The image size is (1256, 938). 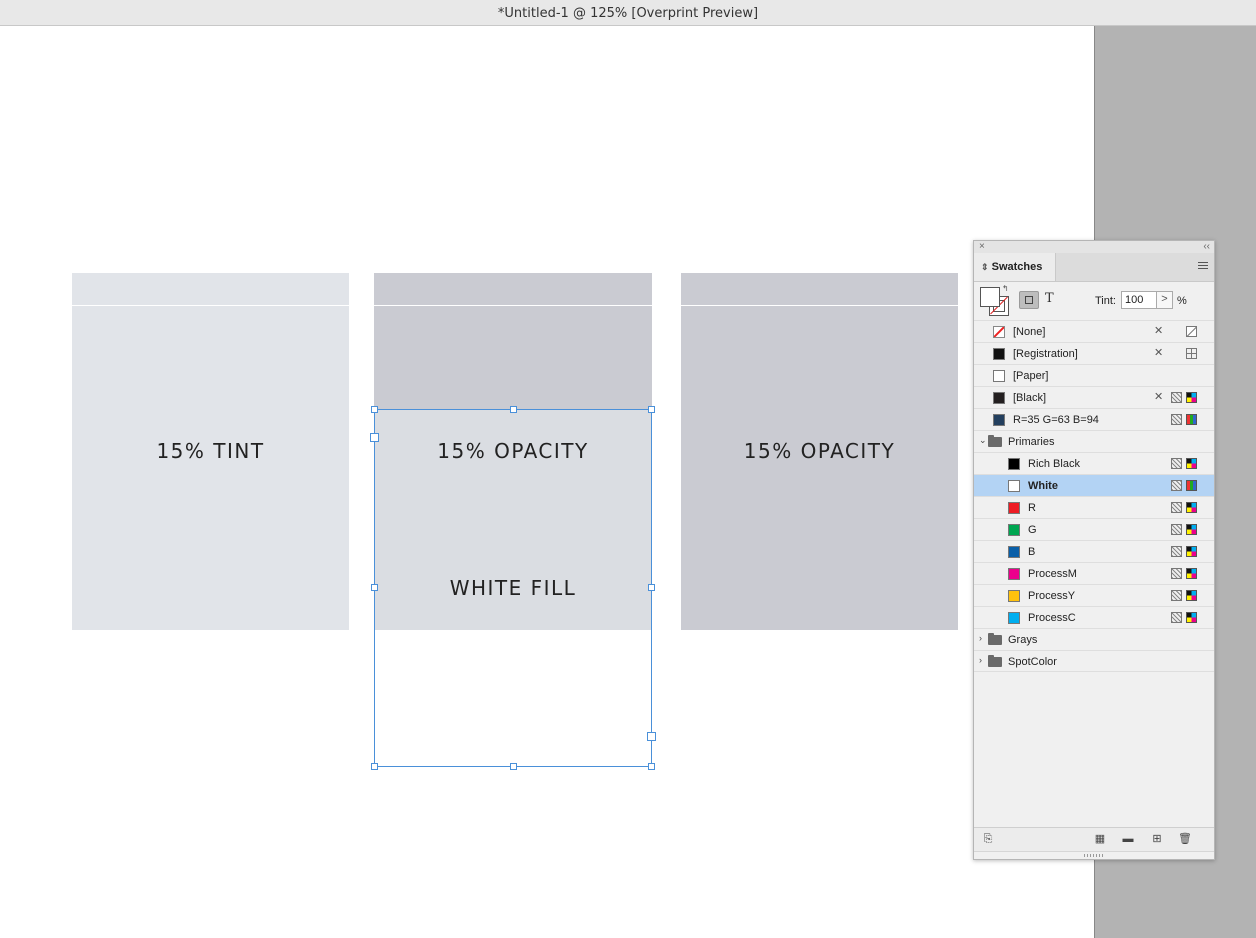 What do you see at coordinates (374, 409) in the screenshot?
I see `selection-handle-top-left` at bounding box center [374, 409].